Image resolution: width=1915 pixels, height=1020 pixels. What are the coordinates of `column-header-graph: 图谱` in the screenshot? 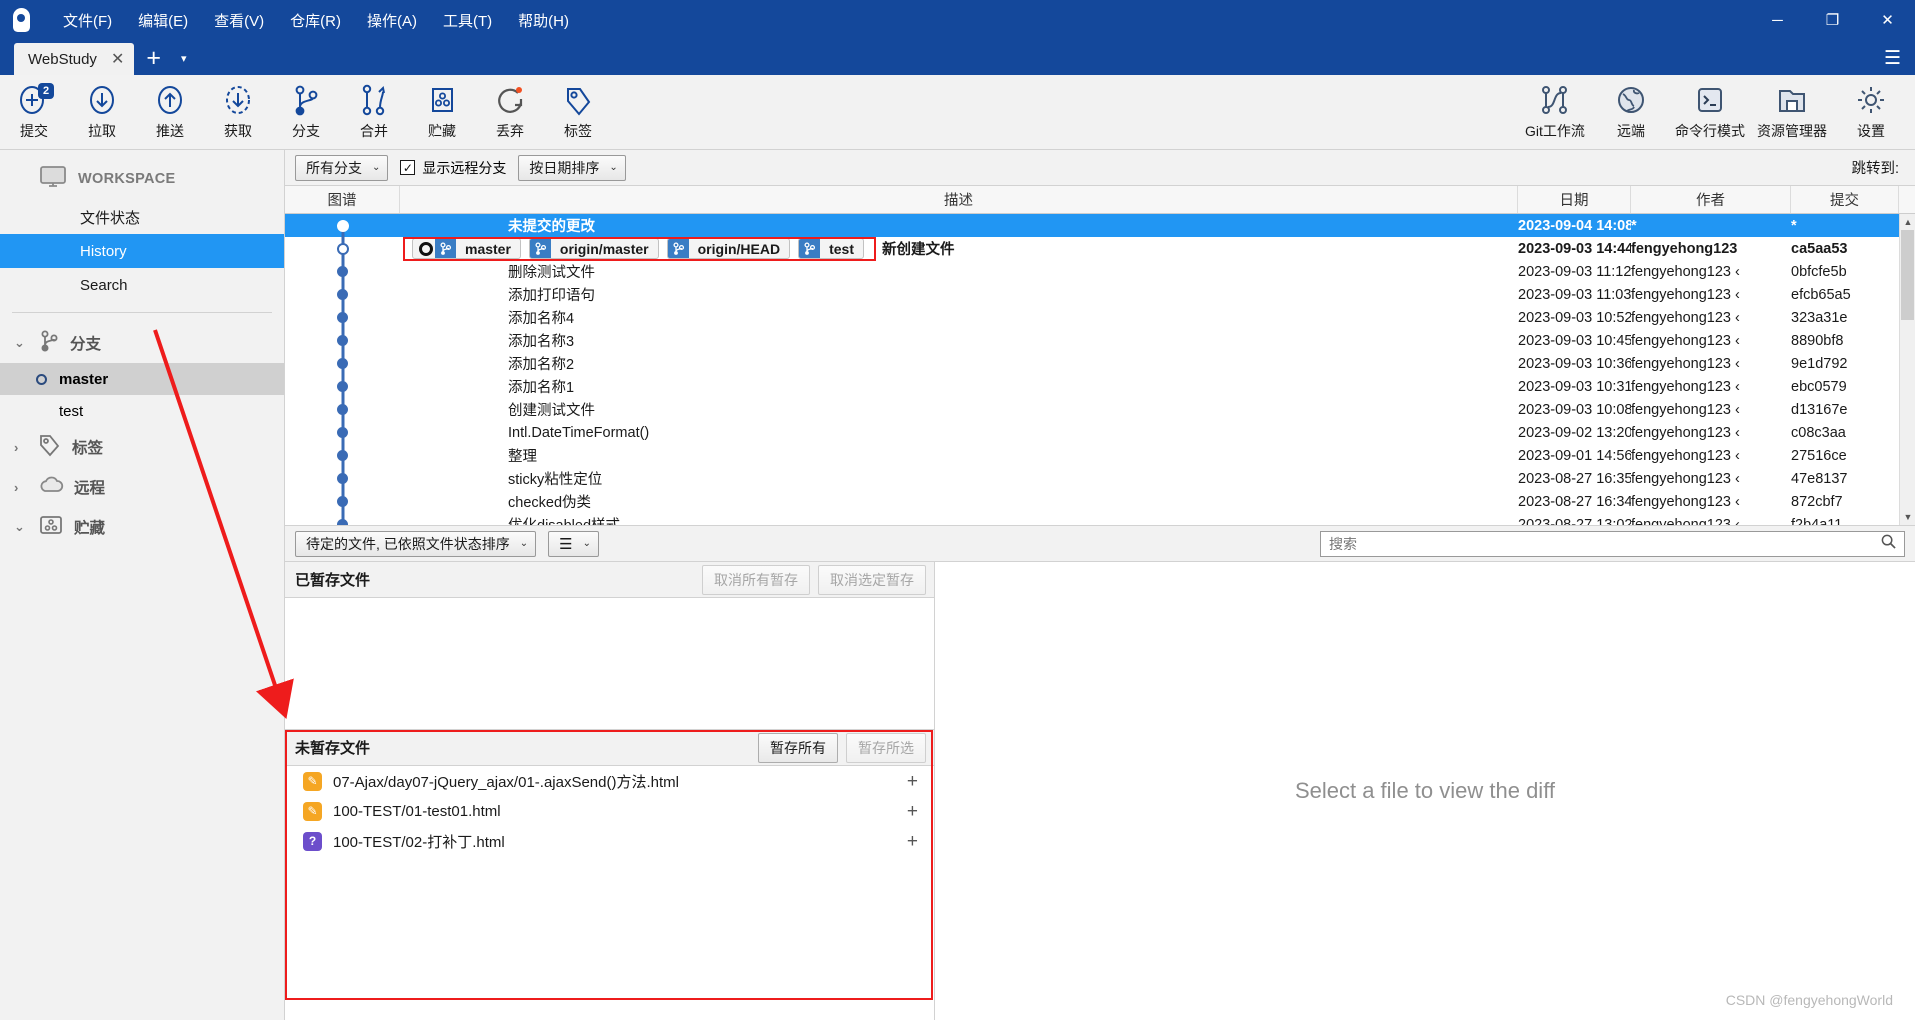 It's located at (342, 199).